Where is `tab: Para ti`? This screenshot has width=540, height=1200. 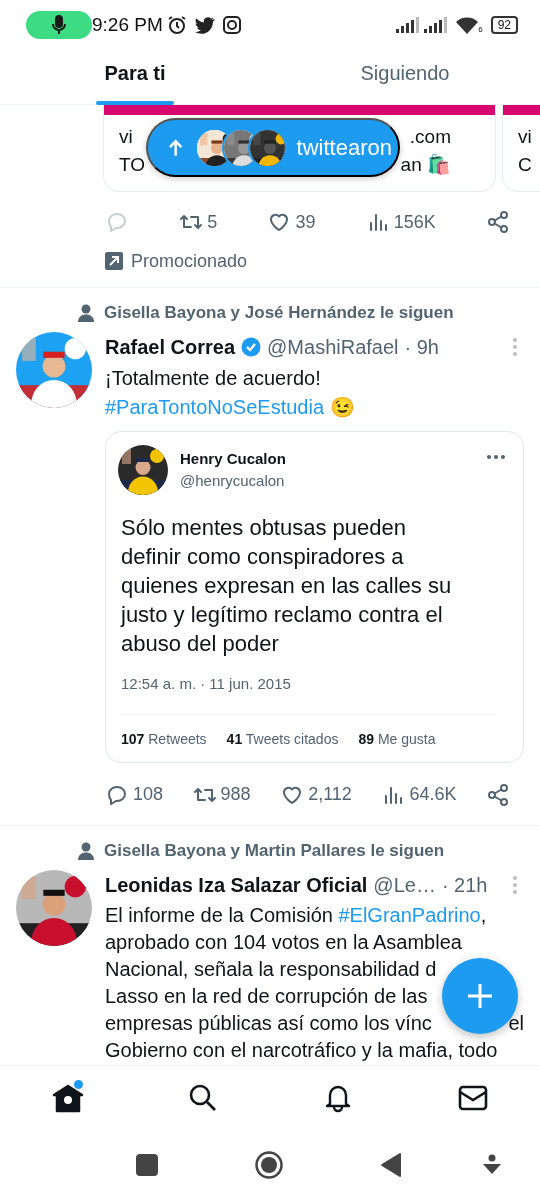
tab: Para ti is located at coordinates (135, 77).